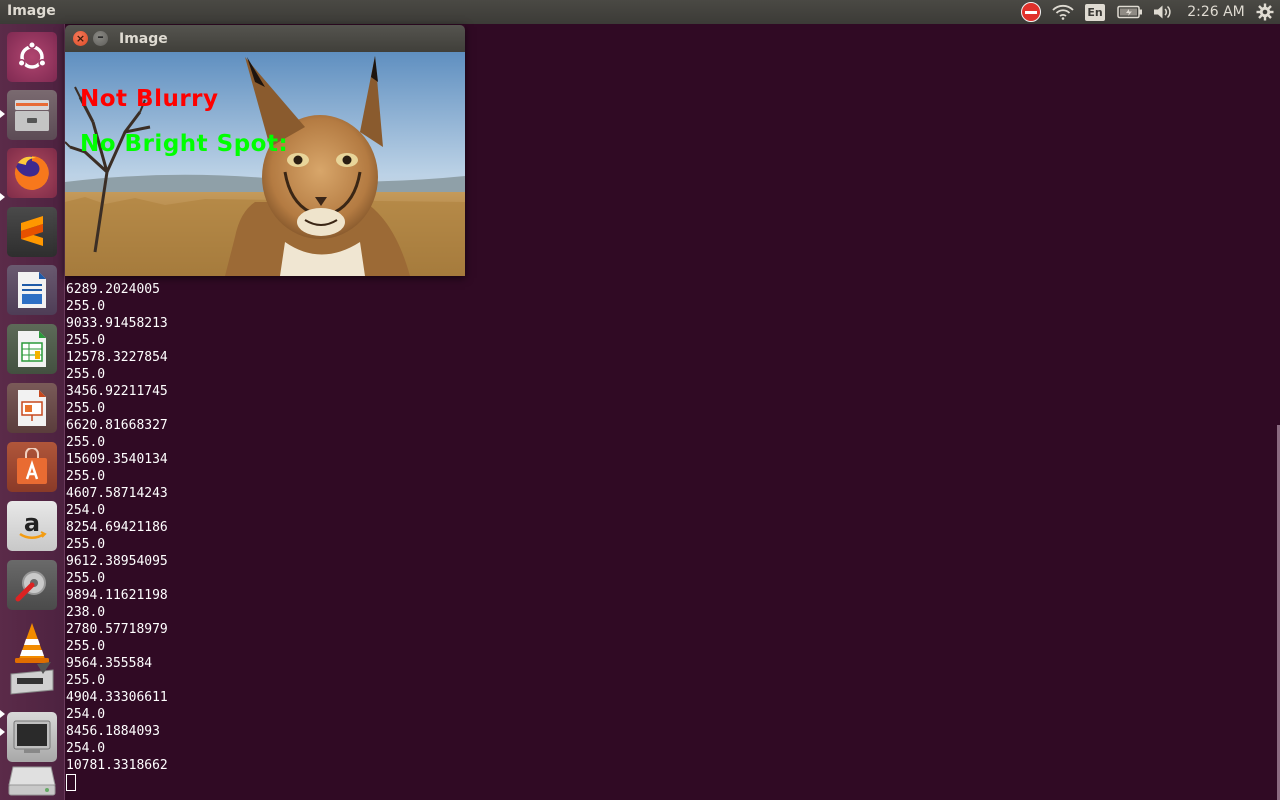 Image resolution: width=1280 pixels, height=800 pixels. Describe the element at coordinates (265, 38) in the screenshot. I see `image-window-titlebar: × – Image` at that location.